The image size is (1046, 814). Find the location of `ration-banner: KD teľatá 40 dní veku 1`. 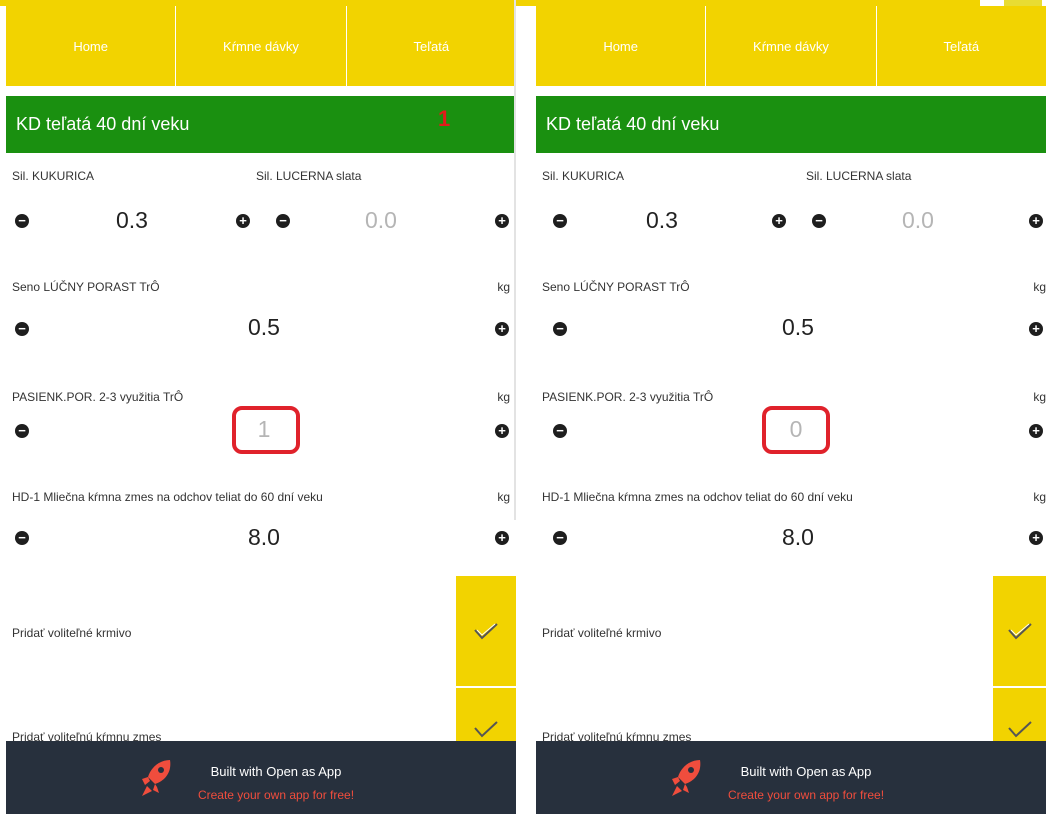

ration-banner: KD teľatá 40 dní veku 1 is located at coordinates (261, 124).